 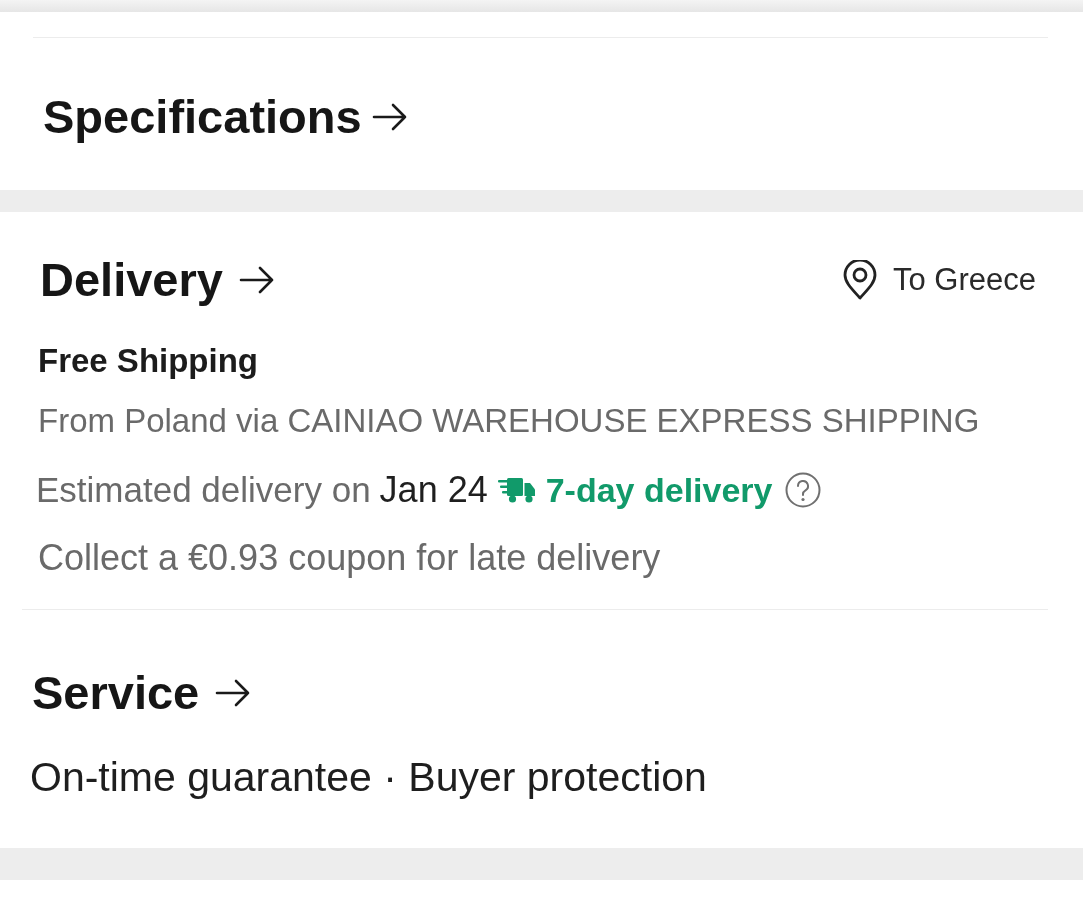 I want to click on delivery-speed-label: 7-day delivery, so click(x=659, y=490).